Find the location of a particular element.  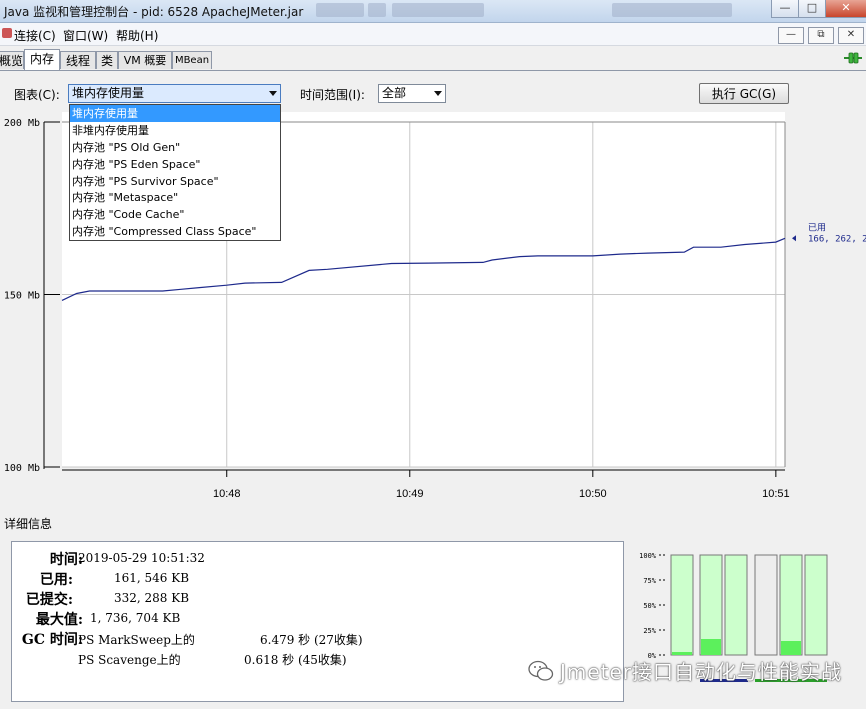

gc-row-name: PS MarkSweep上的 is located at coordinates (136, 640).